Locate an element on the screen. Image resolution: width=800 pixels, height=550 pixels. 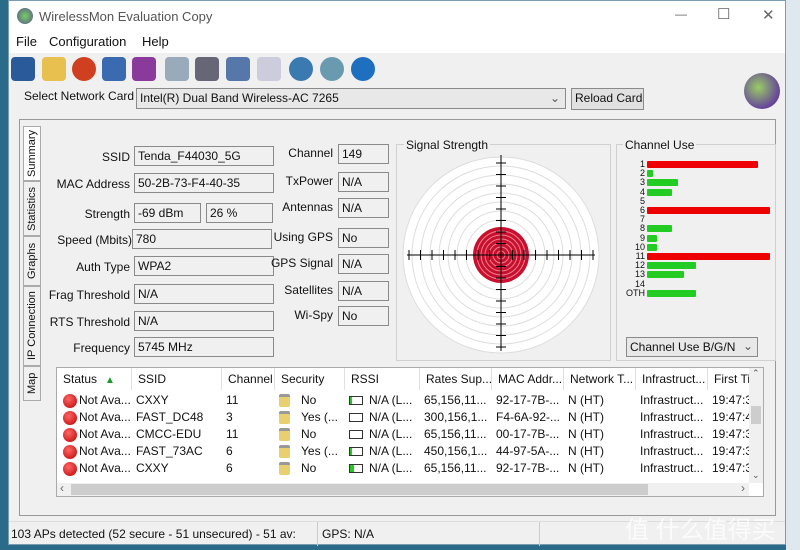
column-header-3: Security is located at coordinates (310, 379).